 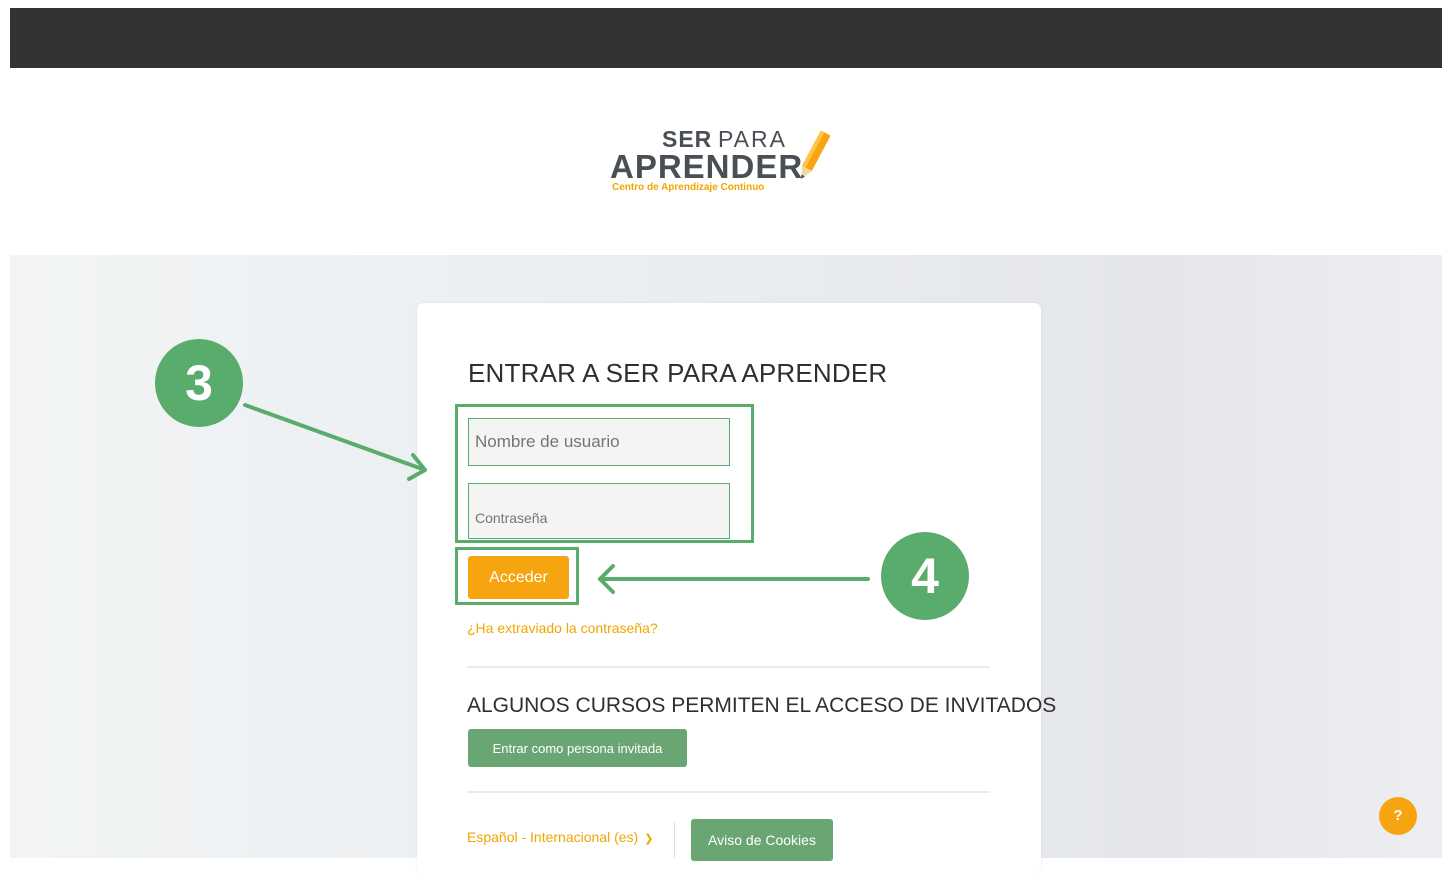 I want to click on question-icon: ?, so click(x=1398, y=815).